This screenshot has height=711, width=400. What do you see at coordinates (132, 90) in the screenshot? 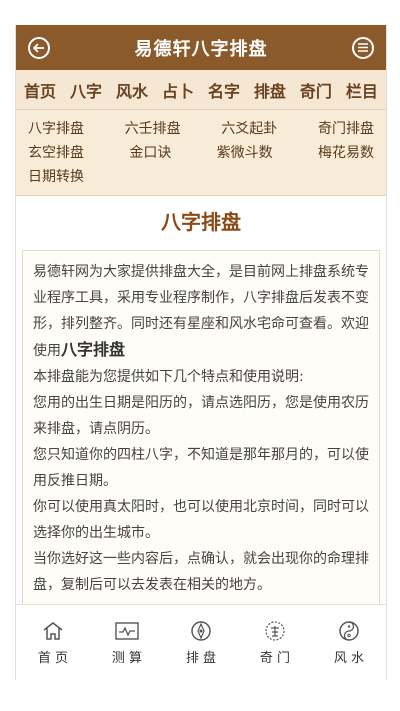
I see `nav-item-fengshui: 风水` at bounding box center [132, 90].